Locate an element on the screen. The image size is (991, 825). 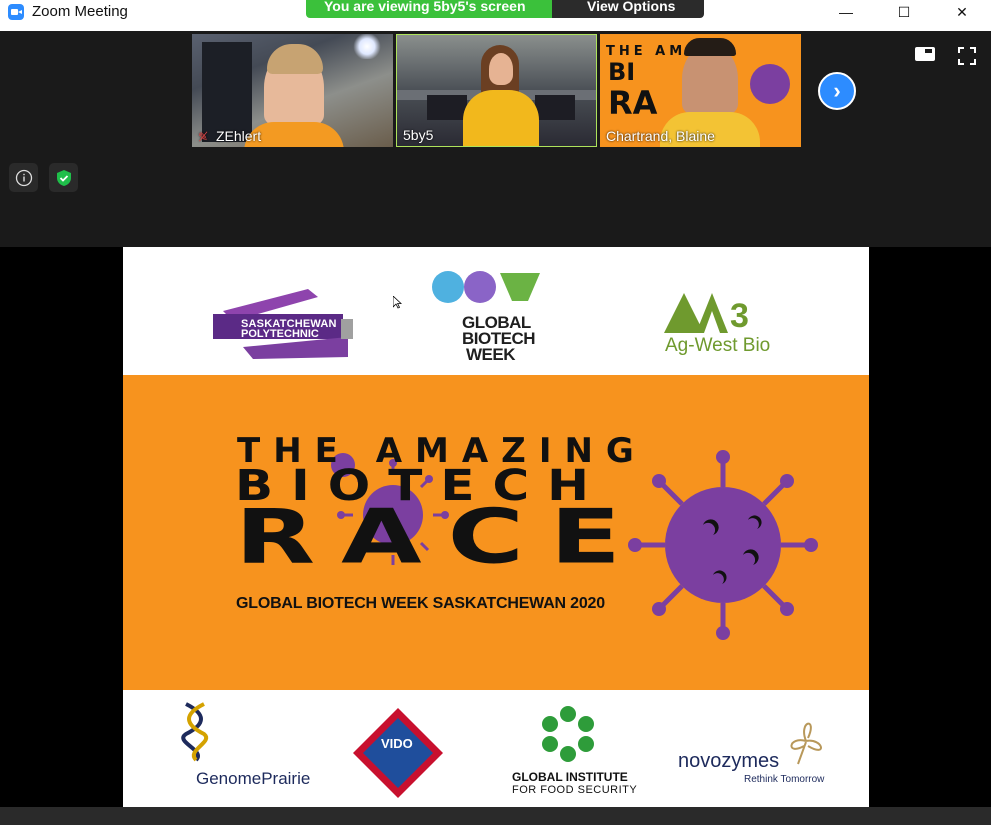
window-title: Zoom Meeting is located at coordinates (80, 11).